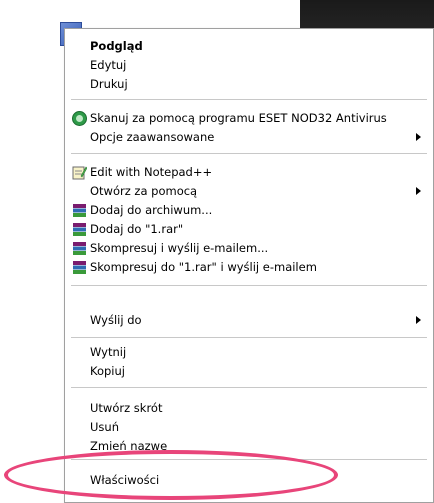 The image size is (434, 503). I want to click on menu-item-label: Usuń, so click(104, 427).